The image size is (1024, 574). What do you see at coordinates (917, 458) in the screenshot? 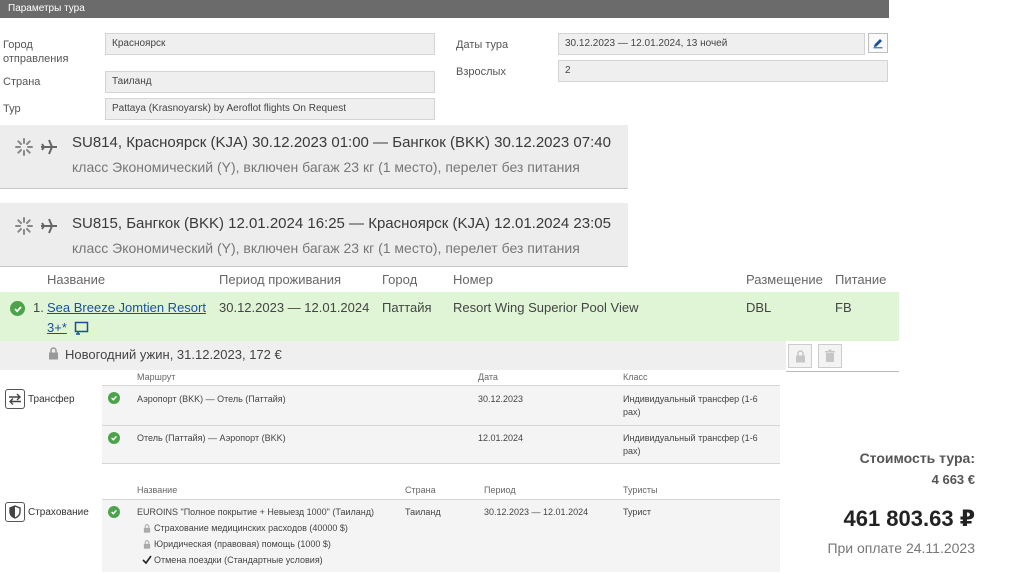
I see `price-label: Стоимость тура:` at bounding box center [917, 458].